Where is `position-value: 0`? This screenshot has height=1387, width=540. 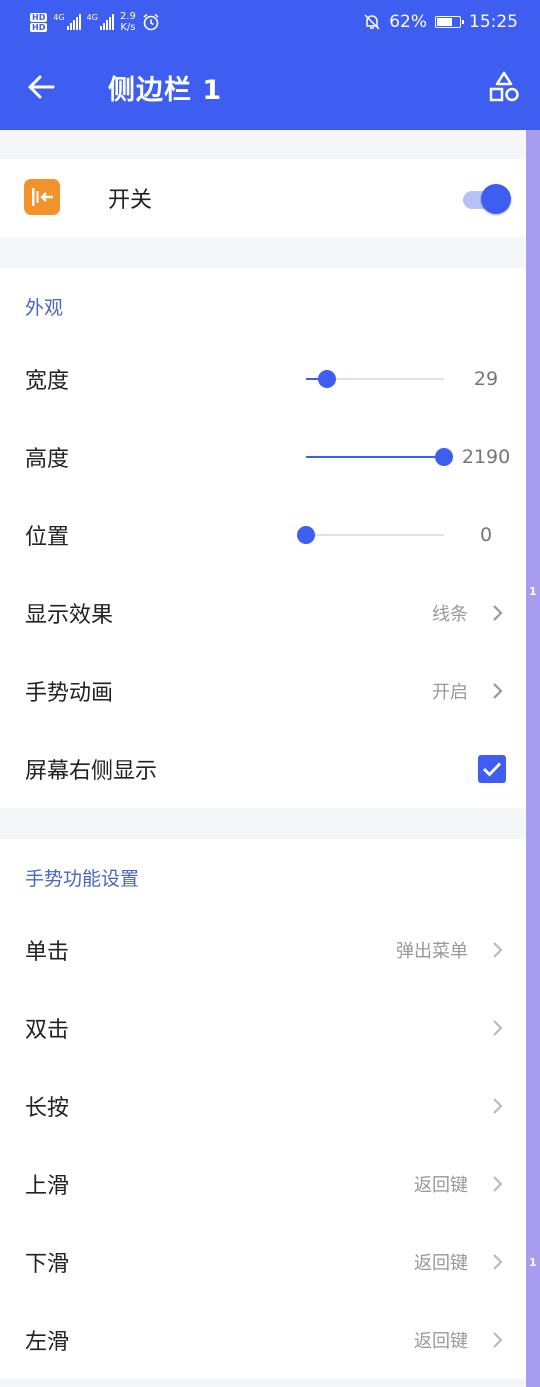
position-value: 0 is located at coordinates (486, 535).